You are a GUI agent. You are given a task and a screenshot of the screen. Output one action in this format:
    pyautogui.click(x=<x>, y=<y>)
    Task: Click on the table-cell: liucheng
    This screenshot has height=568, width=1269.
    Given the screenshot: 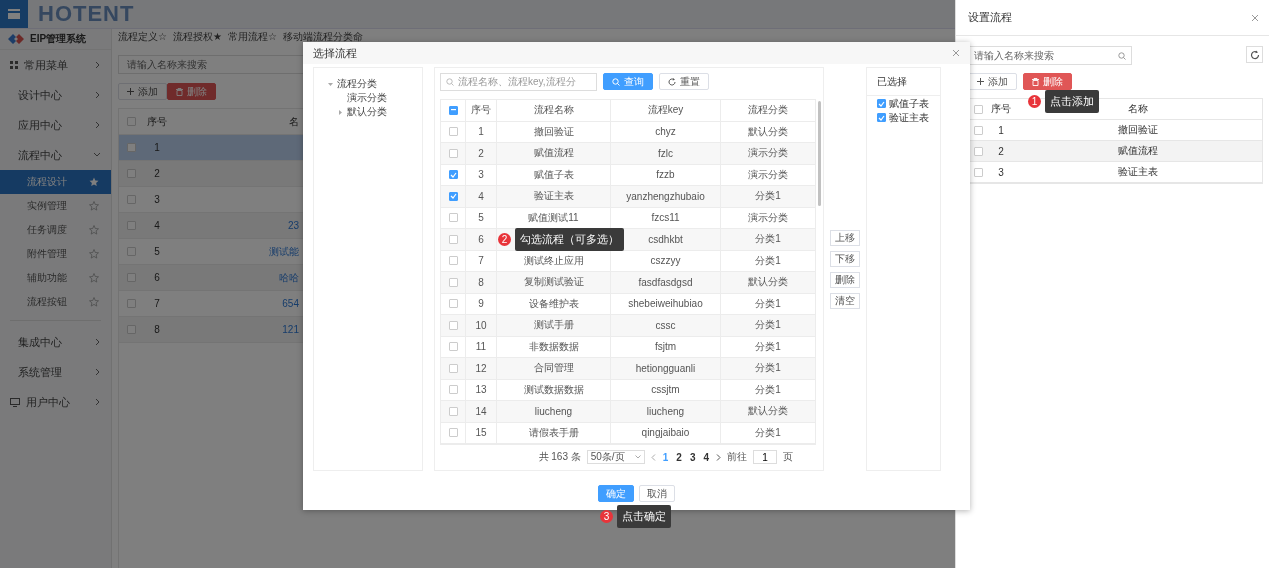 What is the action you would take?
    pyautogui.click(x=666, y=411)
    